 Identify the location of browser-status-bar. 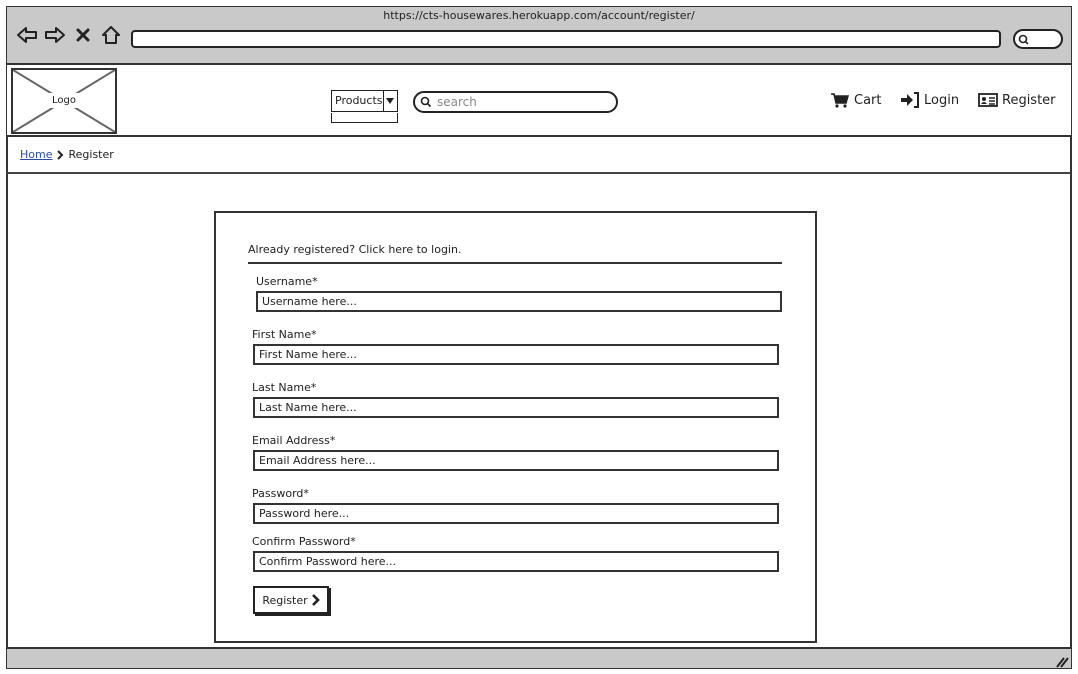
(539, 657).